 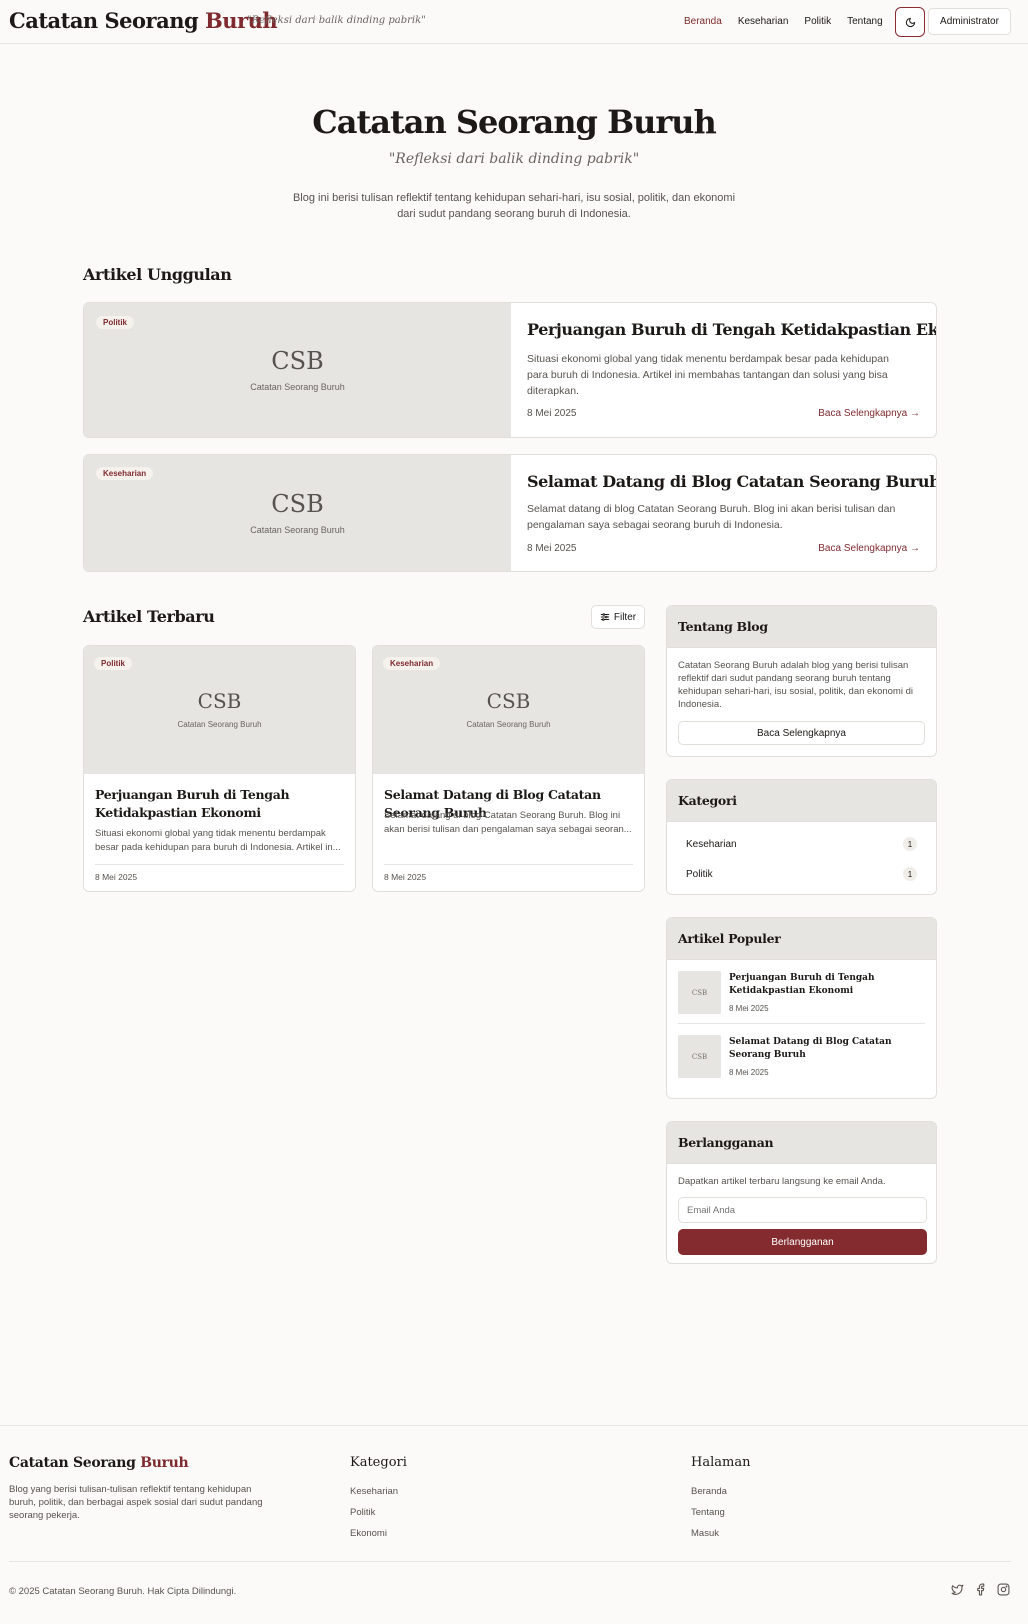 I want to click on footer-link-ekonomi: Ekonomi, so click(x=368, y=1533).